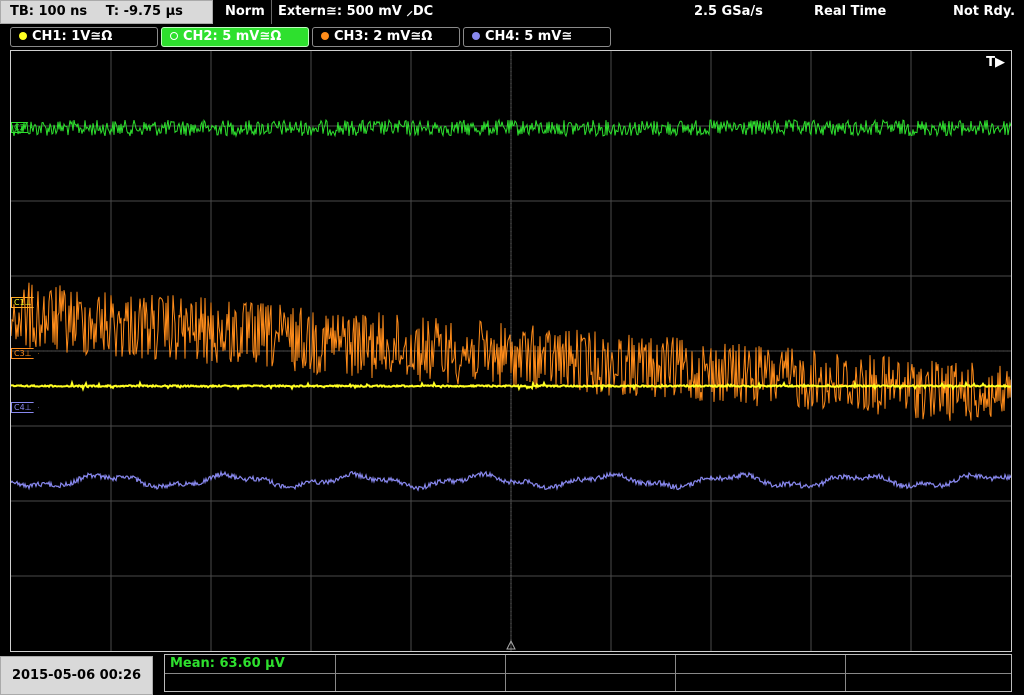 The height and width of the screenshot is (695, 1024). I want to click on trigger-mode: Norm, so click(245, 12).